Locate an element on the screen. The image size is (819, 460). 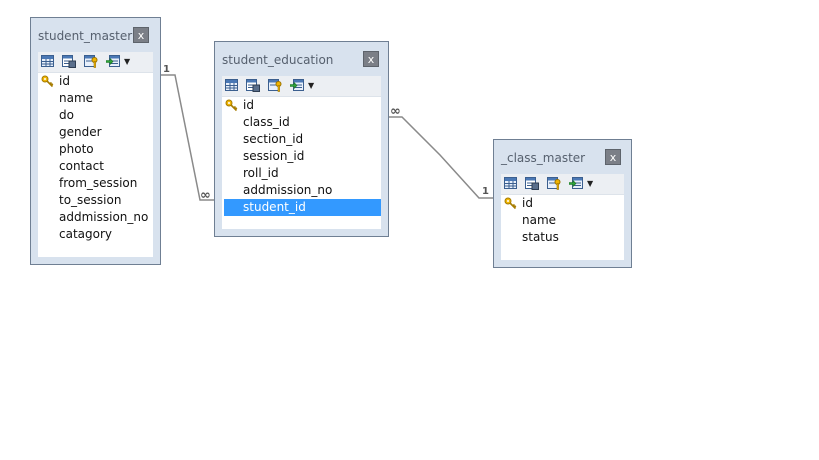
field-from-session: from_session is located at coordinates (95, 183).